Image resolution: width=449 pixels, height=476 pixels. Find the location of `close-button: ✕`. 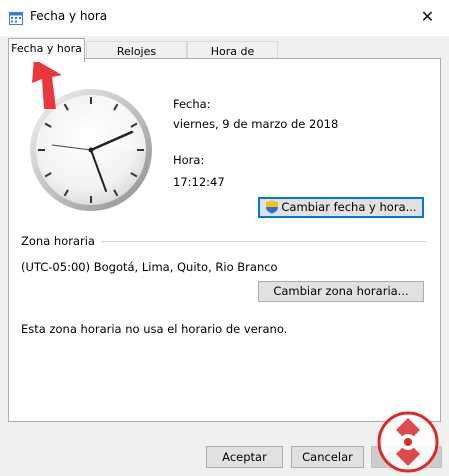

close-button: ✕ is located at coordinates (427, 17).